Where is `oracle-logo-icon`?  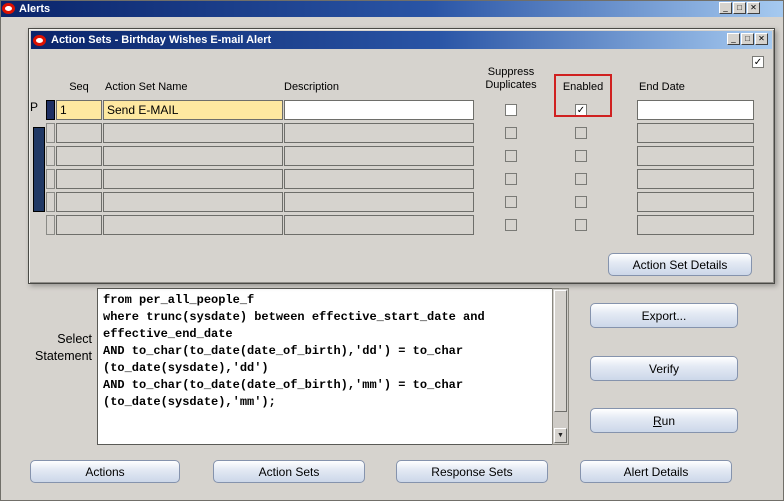 oracle-logo-icon is located at coordinates (8, 8).